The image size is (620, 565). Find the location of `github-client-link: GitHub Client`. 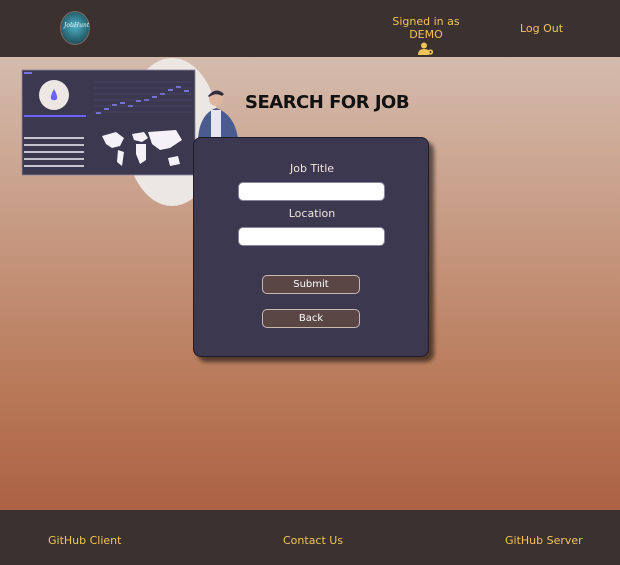

github-client-link: GitHub Client is located at coordinates (84, 540).